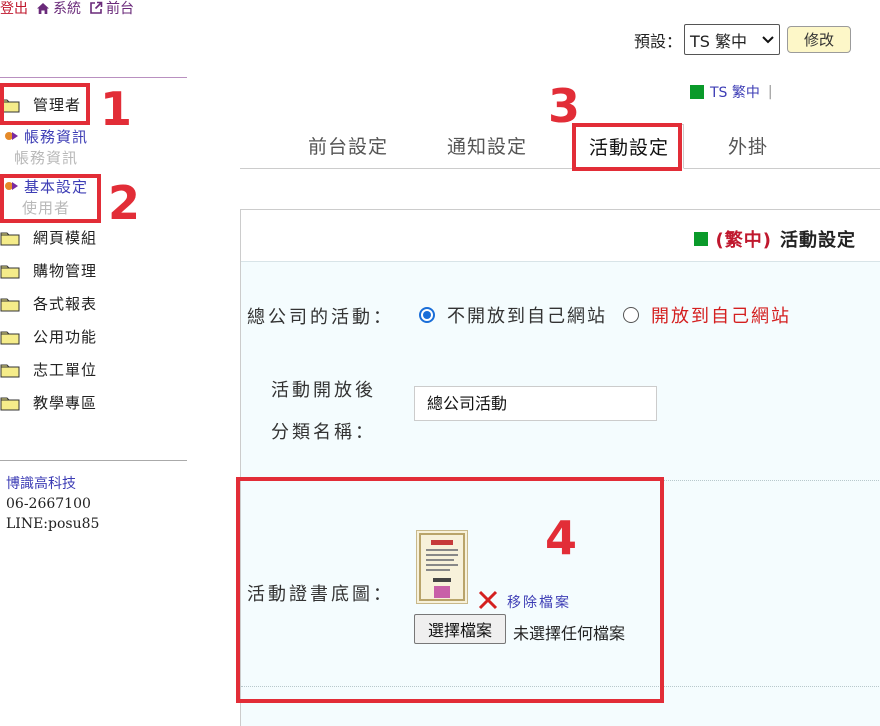 The image size is (880, 726). I want to click on phone-number: 06-2667100, so click(48, 504).